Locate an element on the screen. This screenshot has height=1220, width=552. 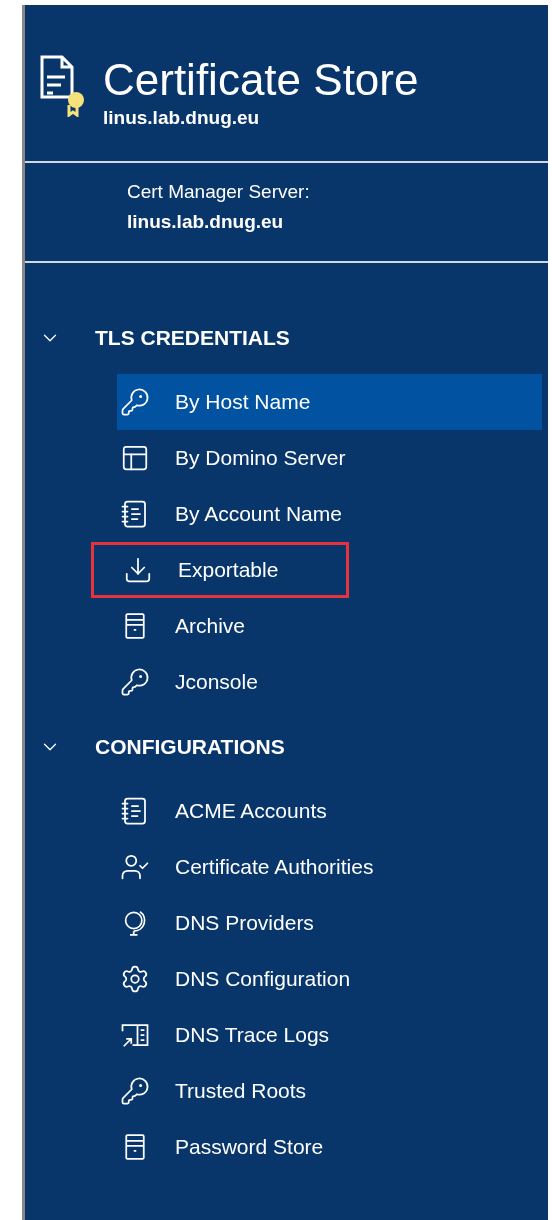
nav-item: Password Store is located at coordinates (329, 1147).